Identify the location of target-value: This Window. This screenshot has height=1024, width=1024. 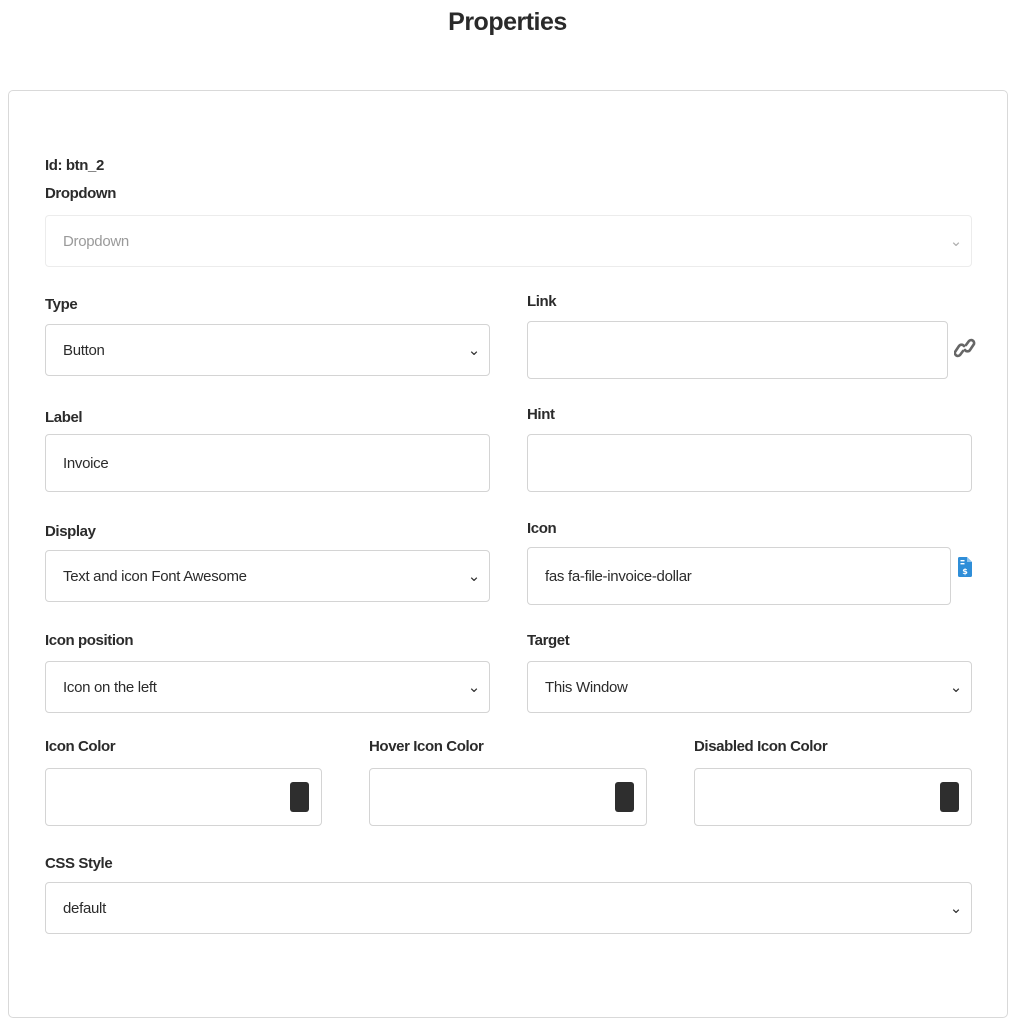
(586, 687).